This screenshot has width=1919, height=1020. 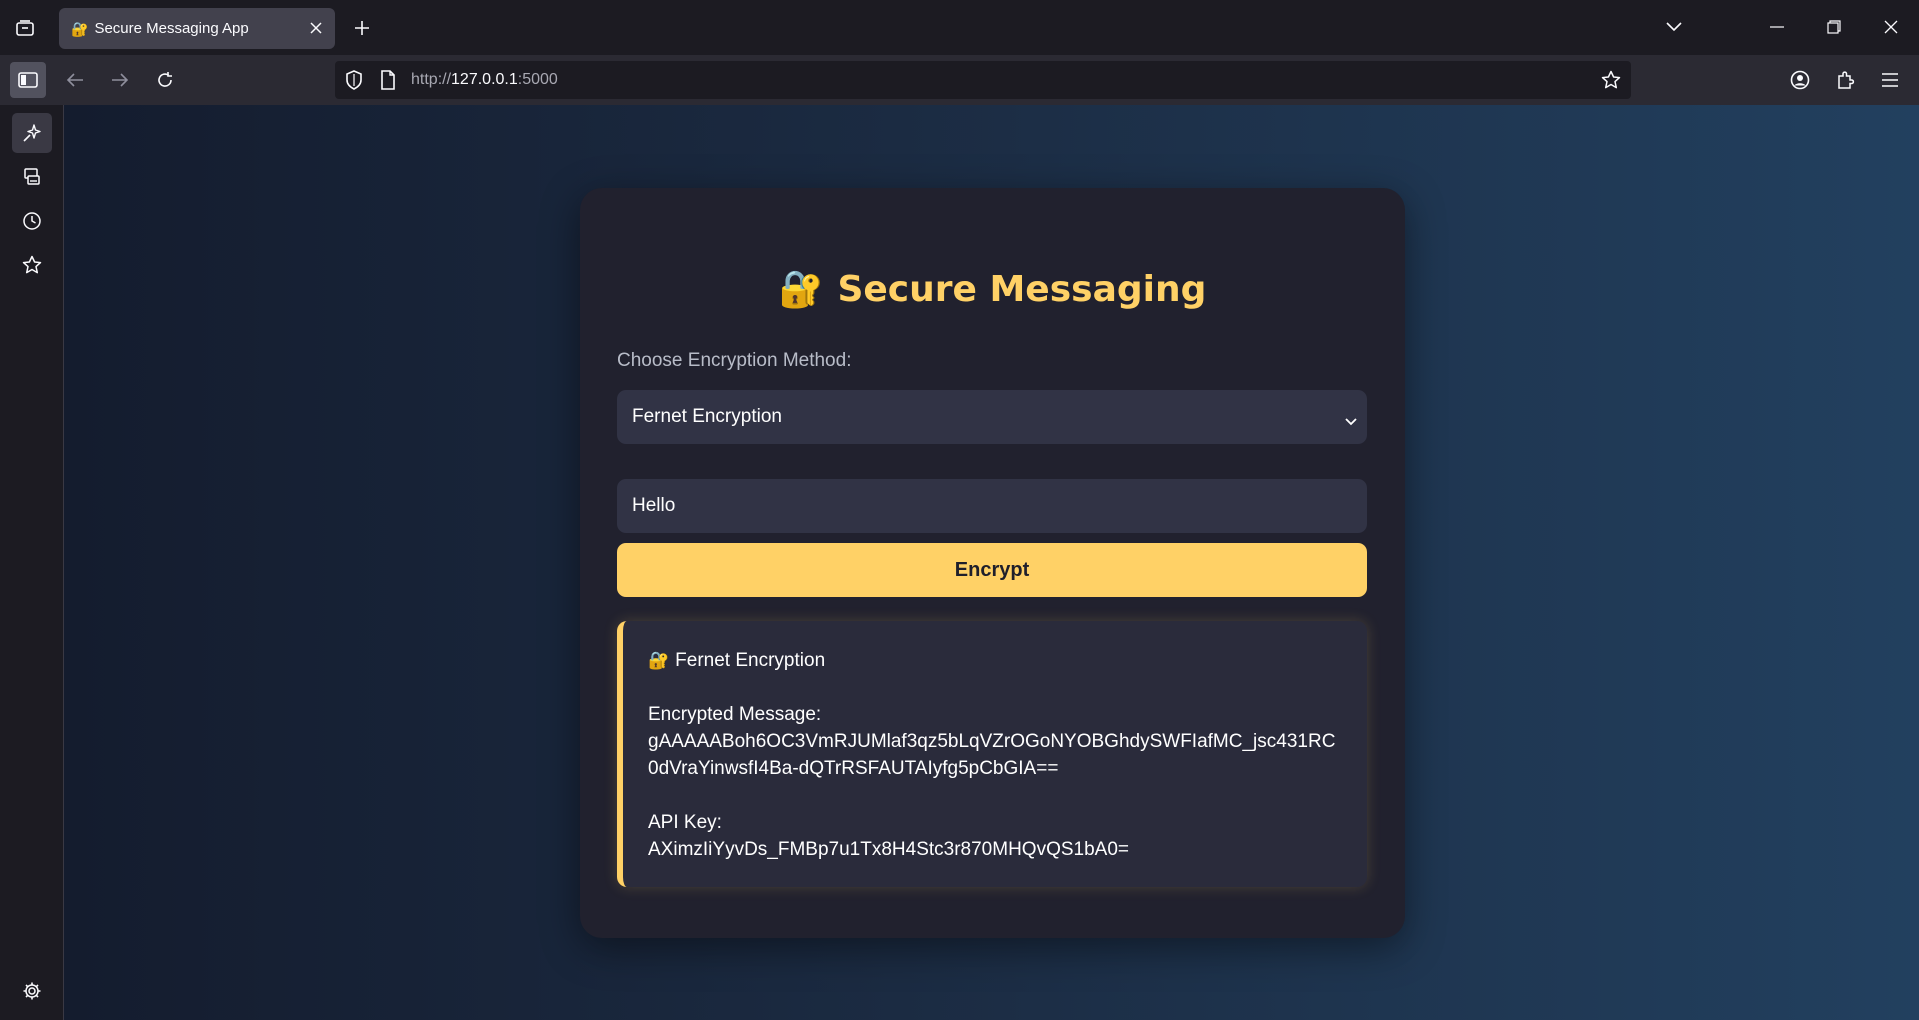 I want to click on message-input: Hello, so click(x=992, y=506).